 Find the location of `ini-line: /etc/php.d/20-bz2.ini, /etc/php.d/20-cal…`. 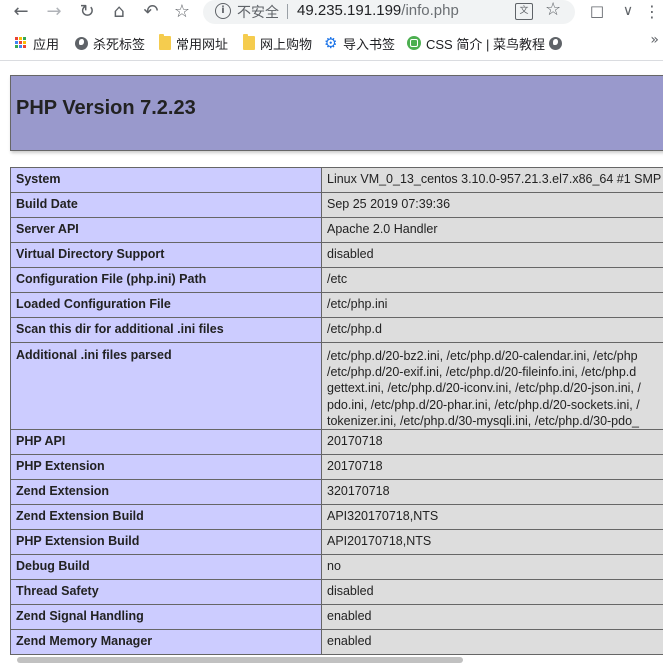

ini-line: /etc/php.d/20-bz2.ini, /etc/php.d/20-cal… is located at coordinates (482, 356).